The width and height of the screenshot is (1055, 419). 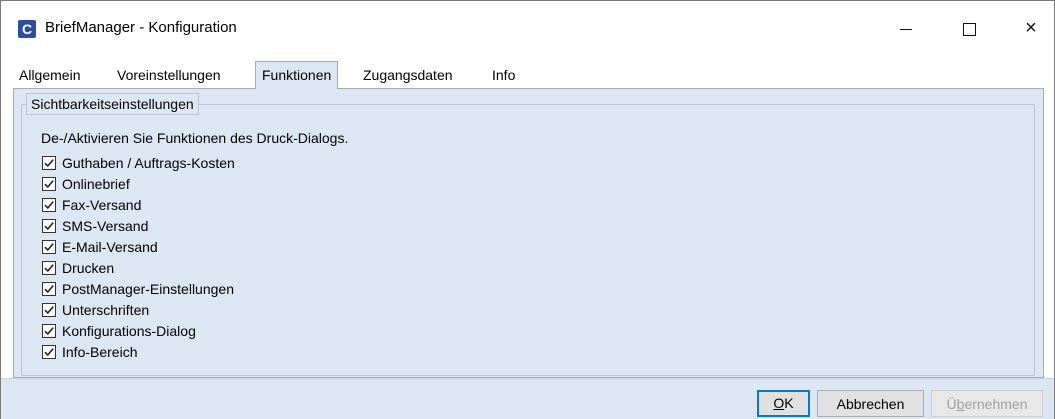 I want to click on cancel-label: Abbrechen, so click(x=870, y=404).